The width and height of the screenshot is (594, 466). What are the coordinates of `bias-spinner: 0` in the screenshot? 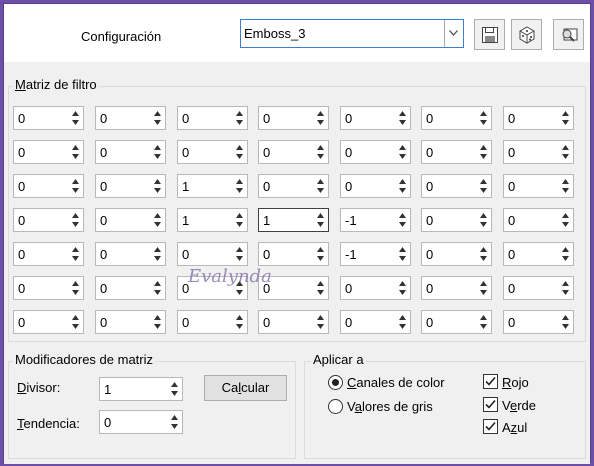 It's located at (141, 422).